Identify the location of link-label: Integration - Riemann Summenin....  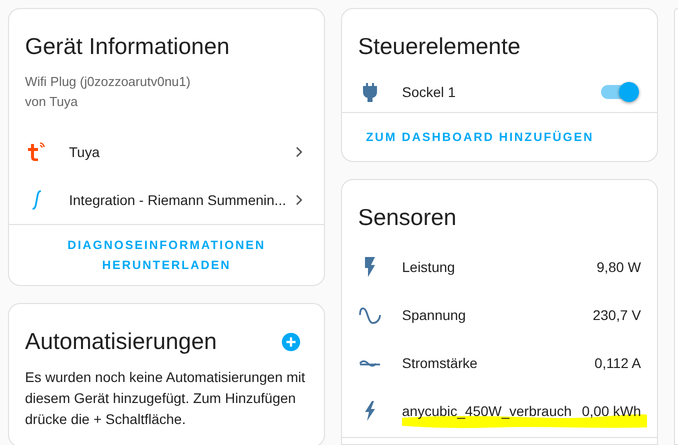
(178, 200).